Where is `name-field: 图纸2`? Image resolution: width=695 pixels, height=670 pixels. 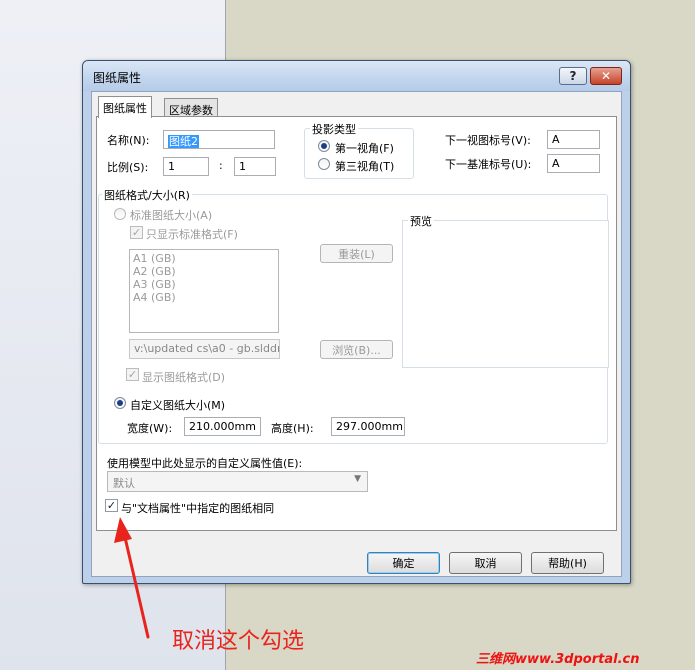
name-field: 图纸2 is located at coordinates (219, 139).